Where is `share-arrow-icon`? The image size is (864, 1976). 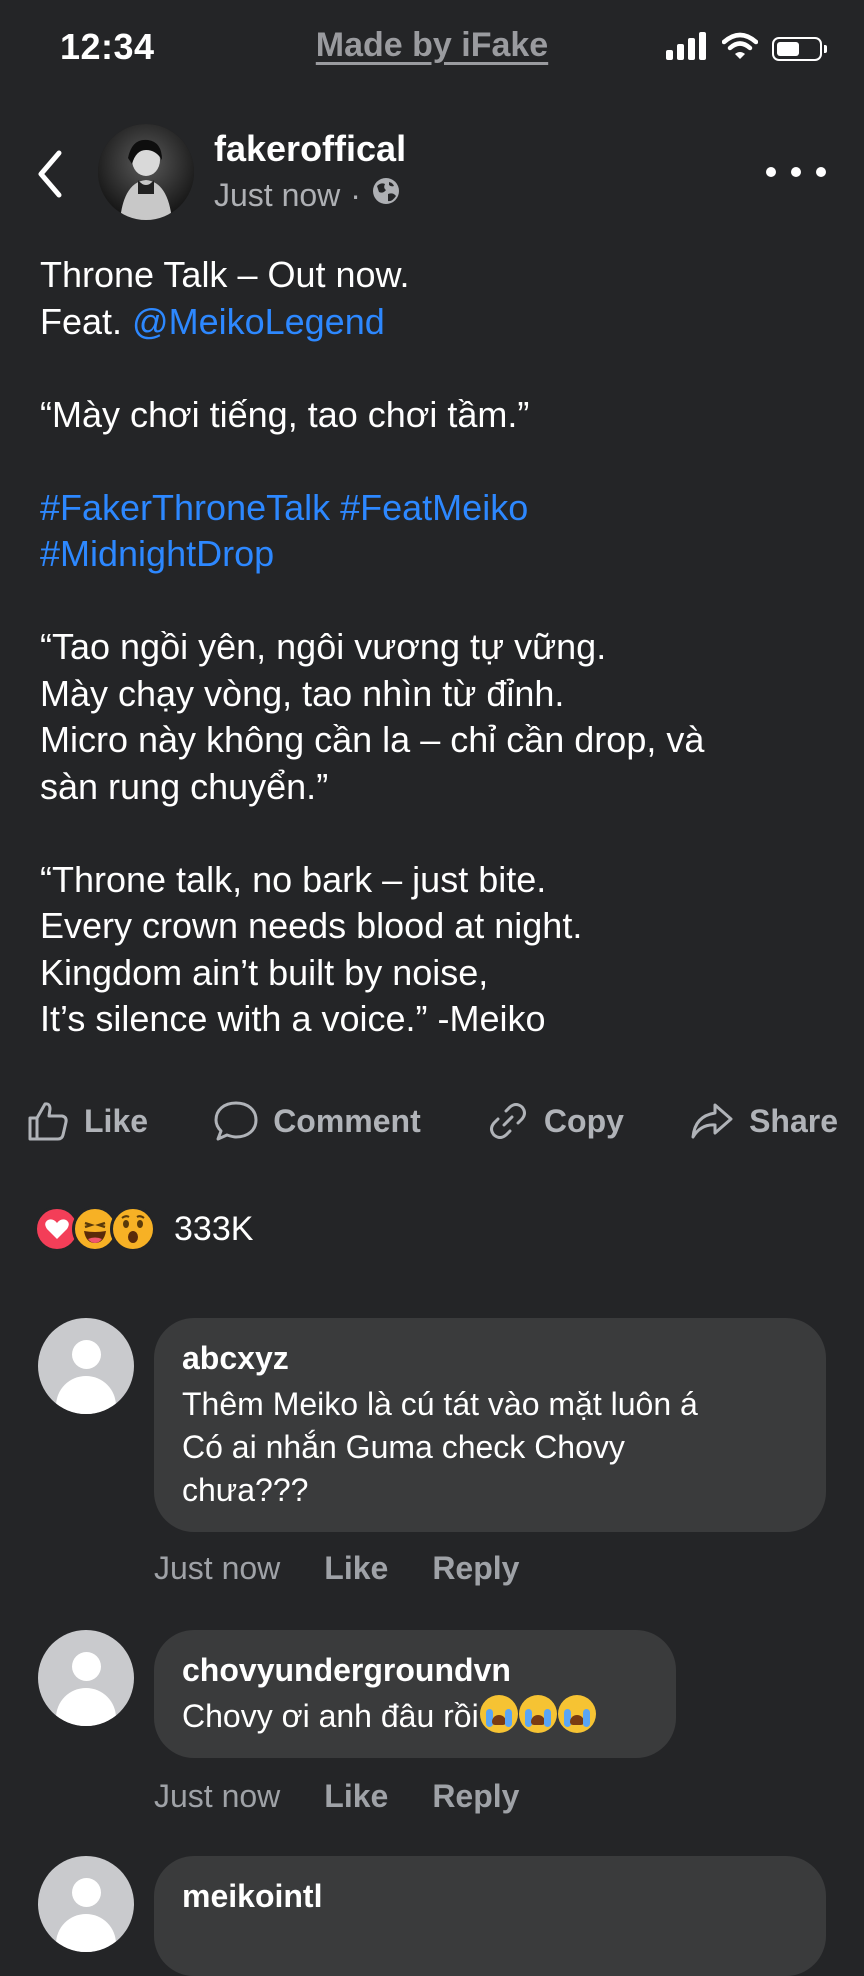
share-arrow-icon is located at coordinates (712, 1121).